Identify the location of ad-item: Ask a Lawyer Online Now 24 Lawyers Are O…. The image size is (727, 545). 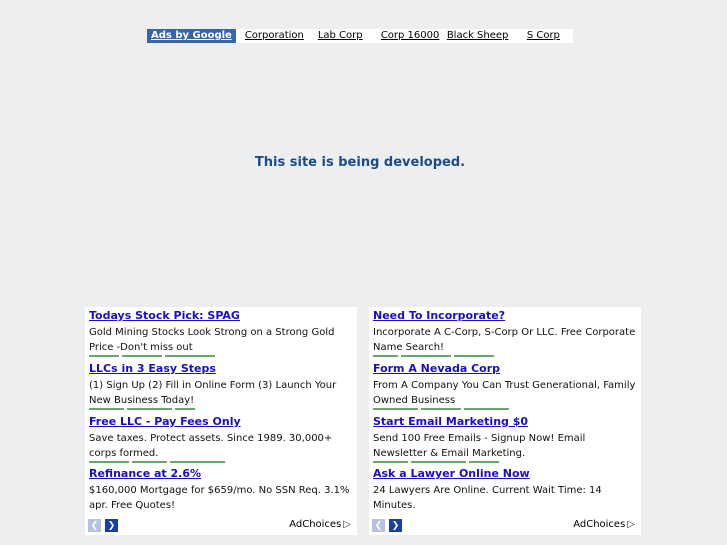
(506, 489).